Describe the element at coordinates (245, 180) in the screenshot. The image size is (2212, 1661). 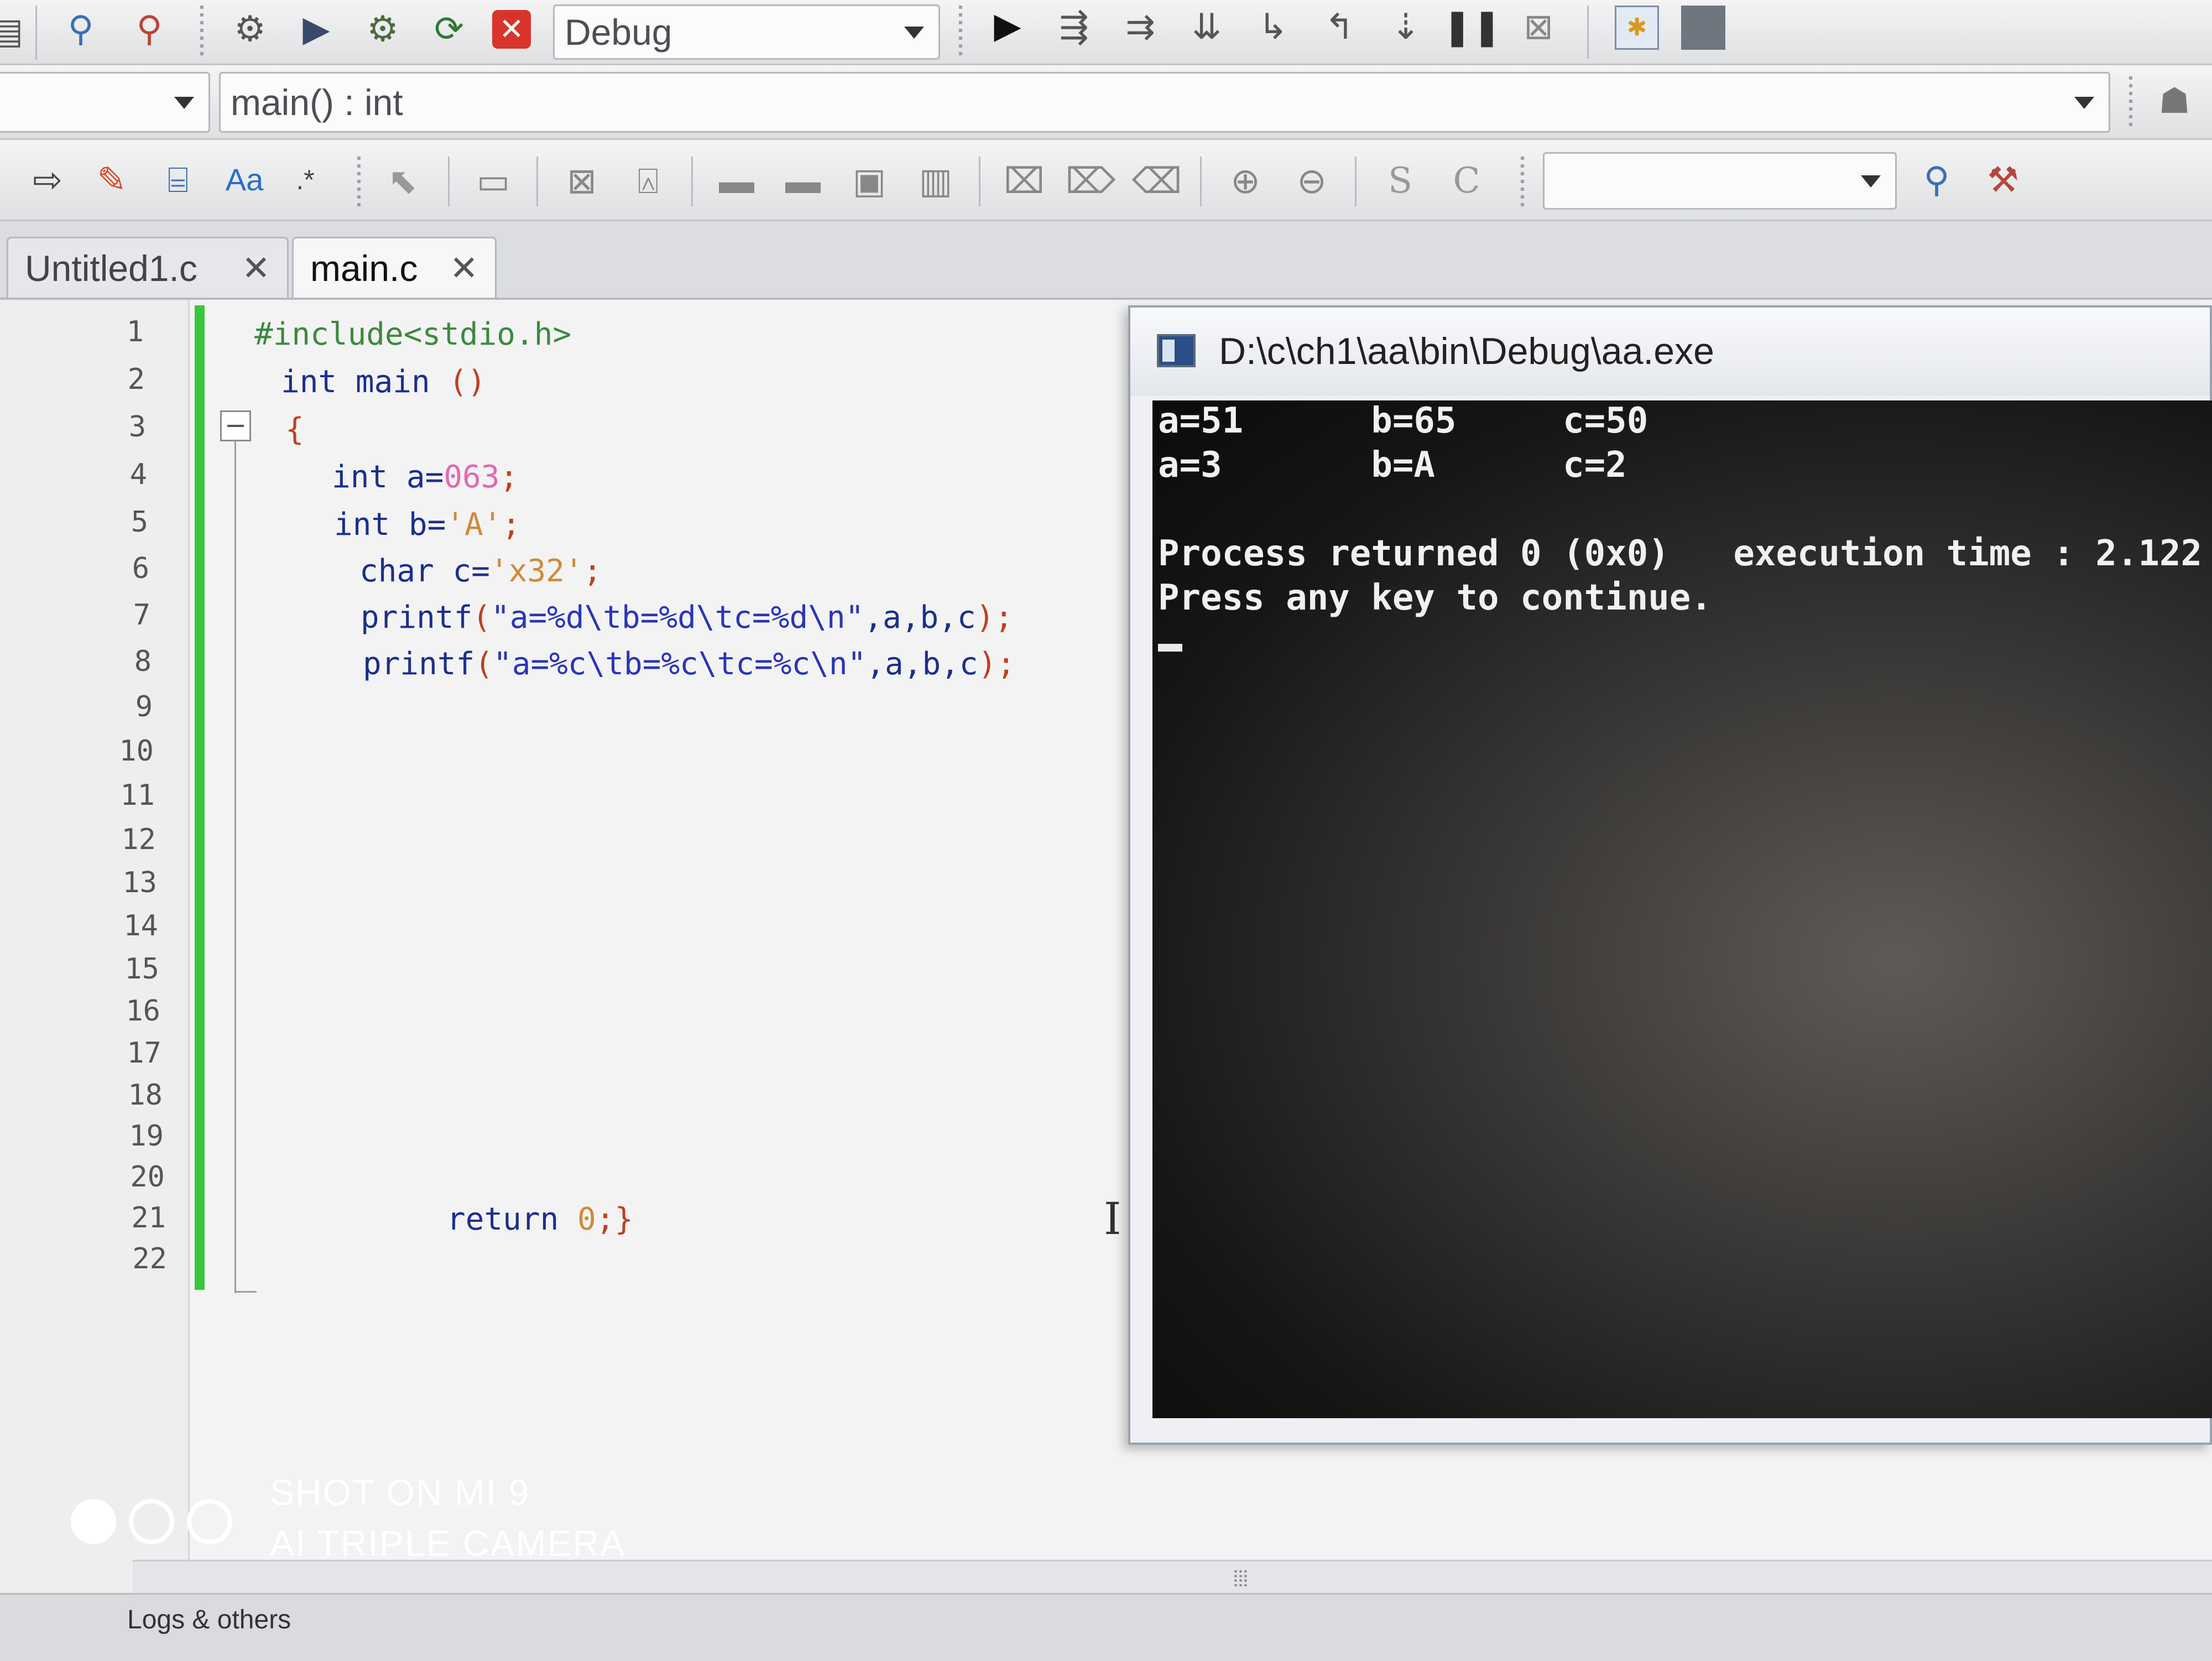
I see `match-case-icon: Aa` at that location.